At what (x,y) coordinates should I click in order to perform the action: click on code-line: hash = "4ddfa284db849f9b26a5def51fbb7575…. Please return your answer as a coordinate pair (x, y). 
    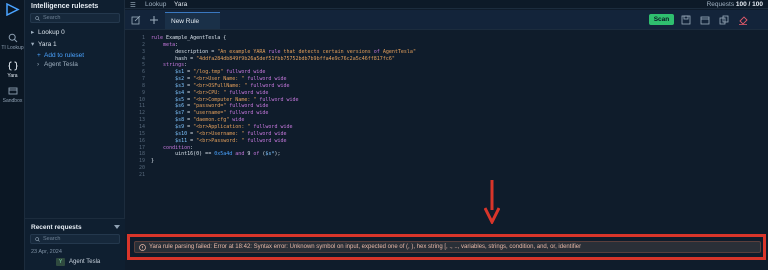
    Looking at the image, I should click on (273, 58).